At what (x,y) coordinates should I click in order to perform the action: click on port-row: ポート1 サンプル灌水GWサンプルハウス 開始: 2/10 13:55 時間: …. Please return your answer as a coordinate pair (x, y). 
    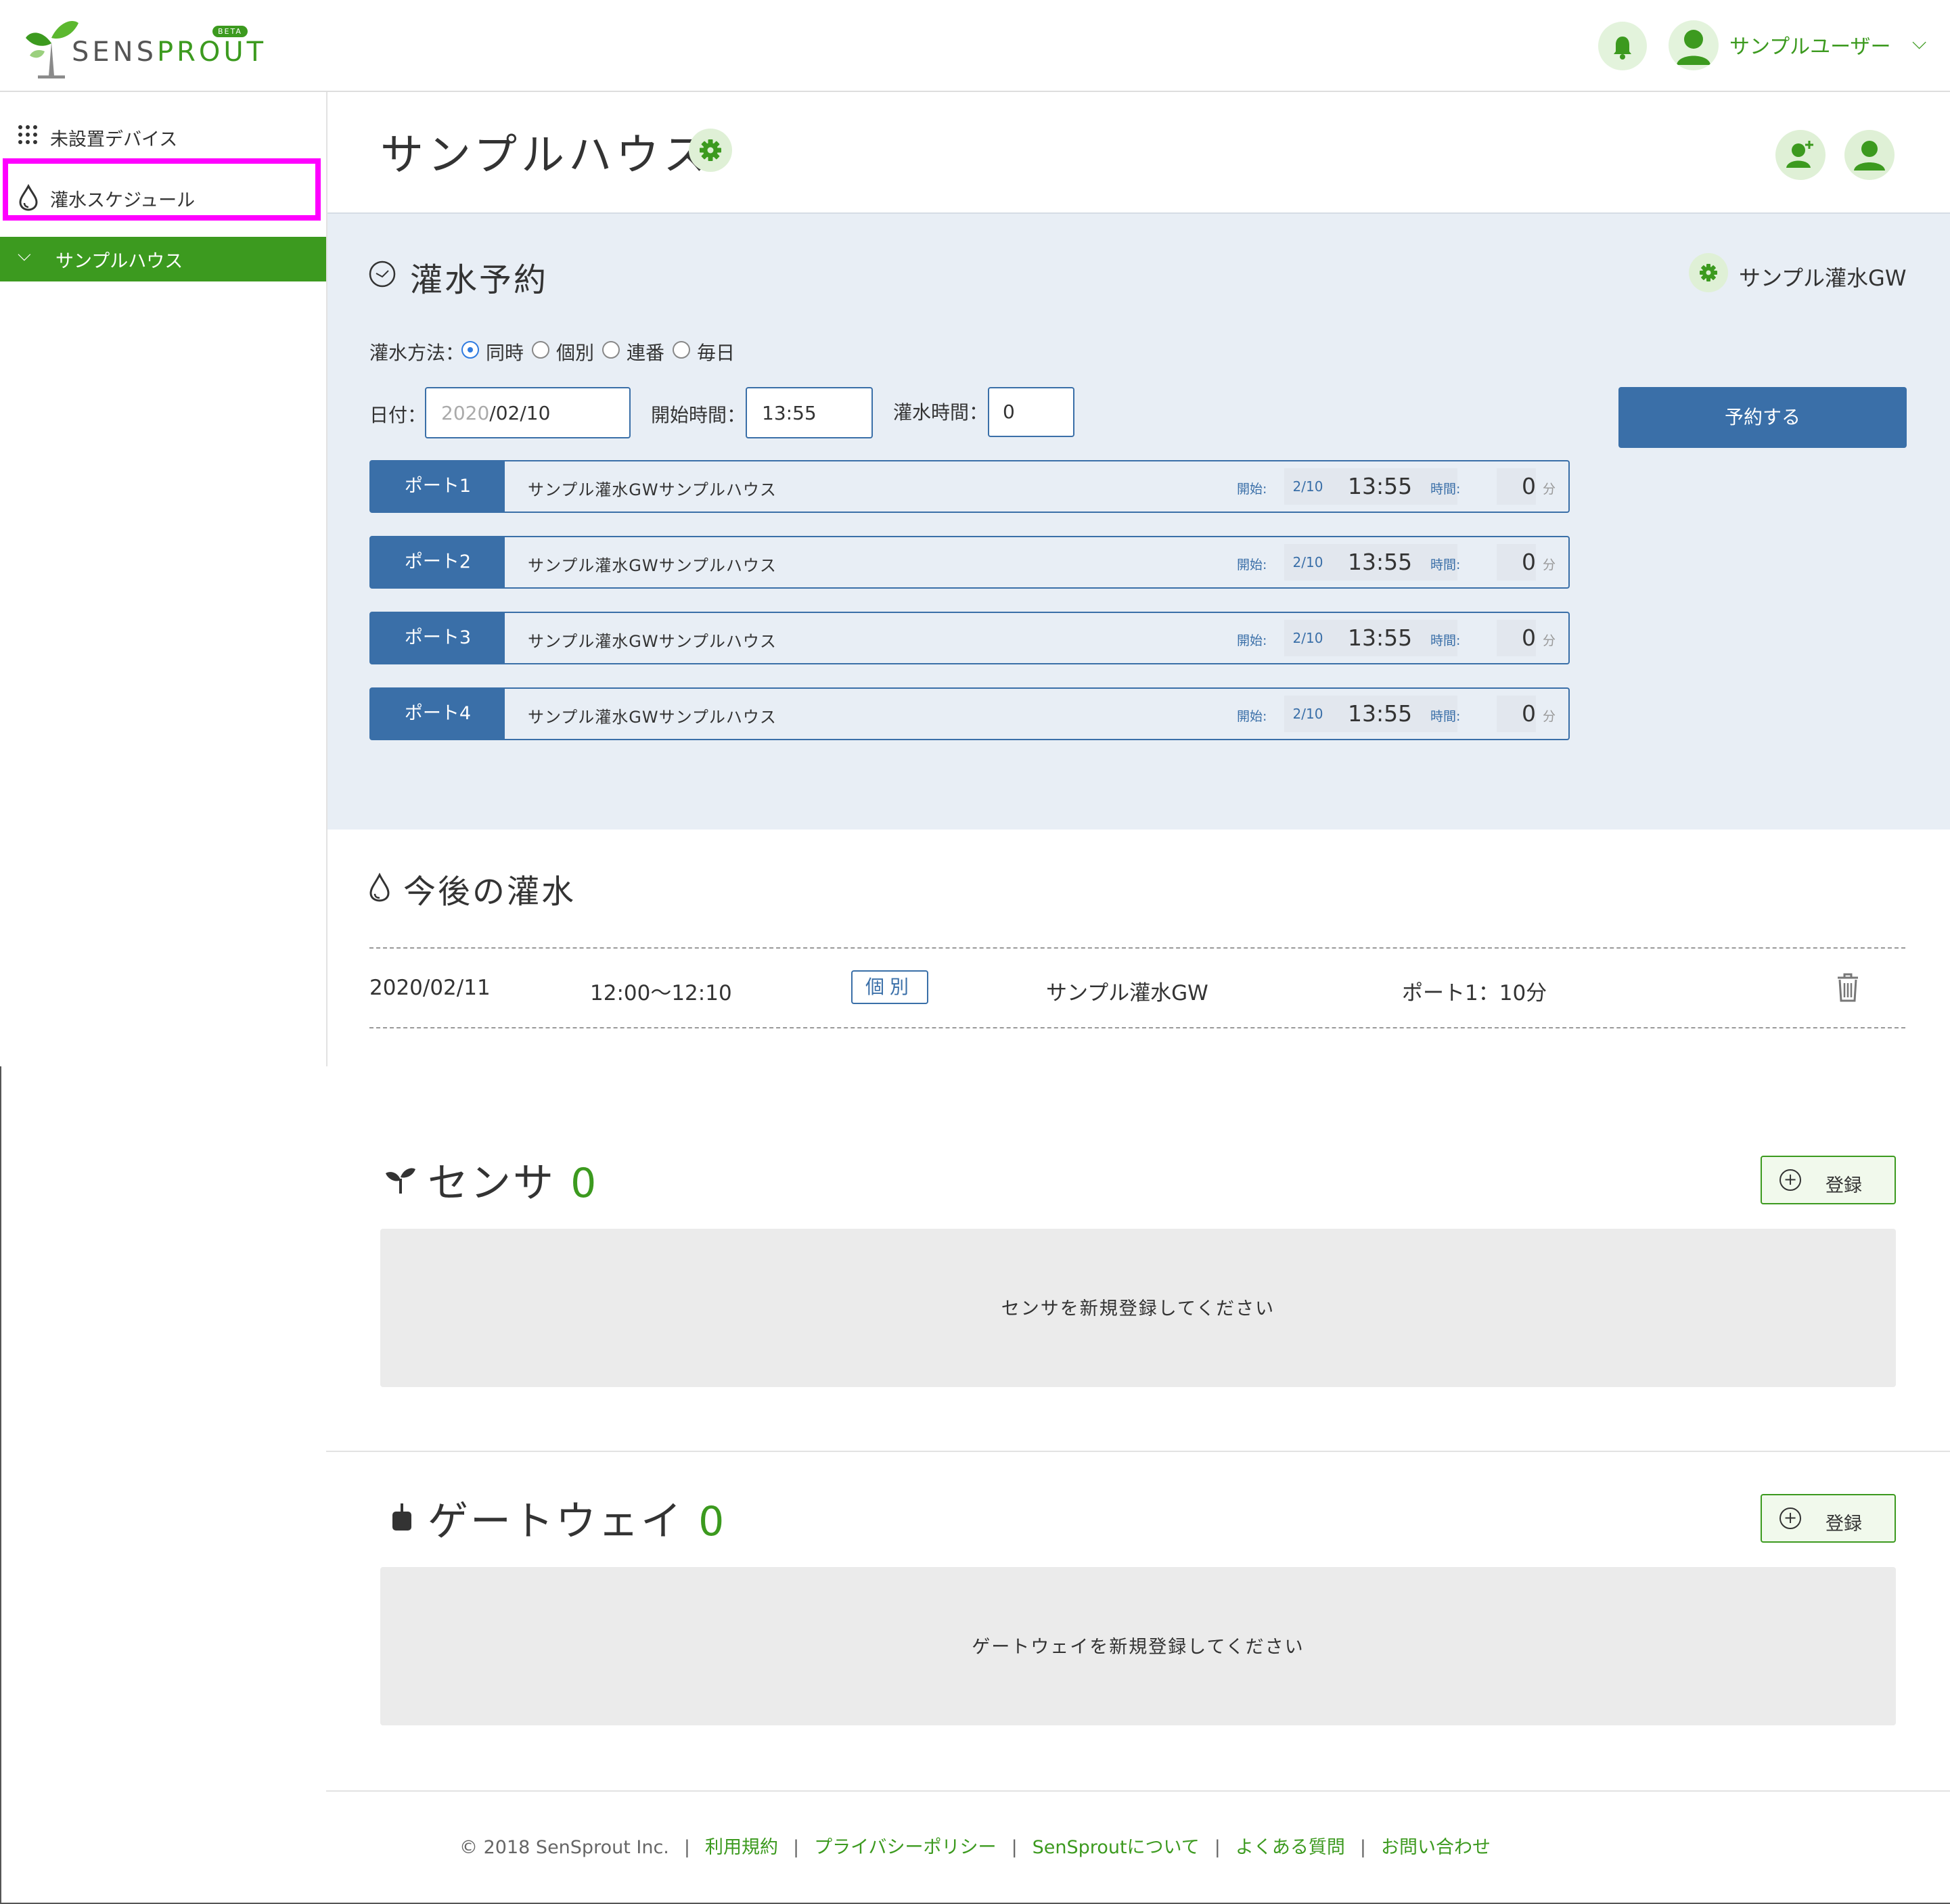
    Looking at the image, I should click on (969, 487).